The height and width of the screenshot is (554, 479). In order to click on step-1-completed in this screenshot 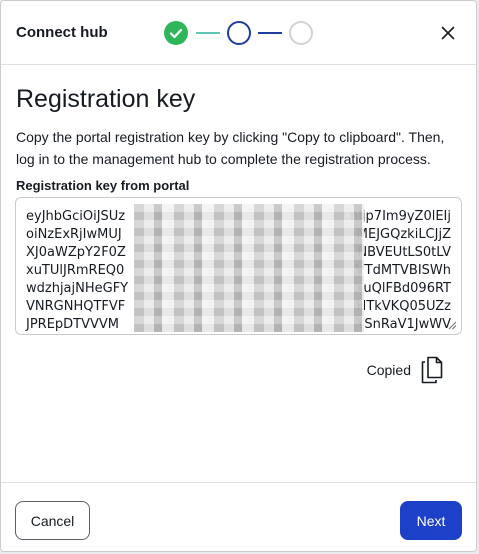, I will do `click(176, 33)`.